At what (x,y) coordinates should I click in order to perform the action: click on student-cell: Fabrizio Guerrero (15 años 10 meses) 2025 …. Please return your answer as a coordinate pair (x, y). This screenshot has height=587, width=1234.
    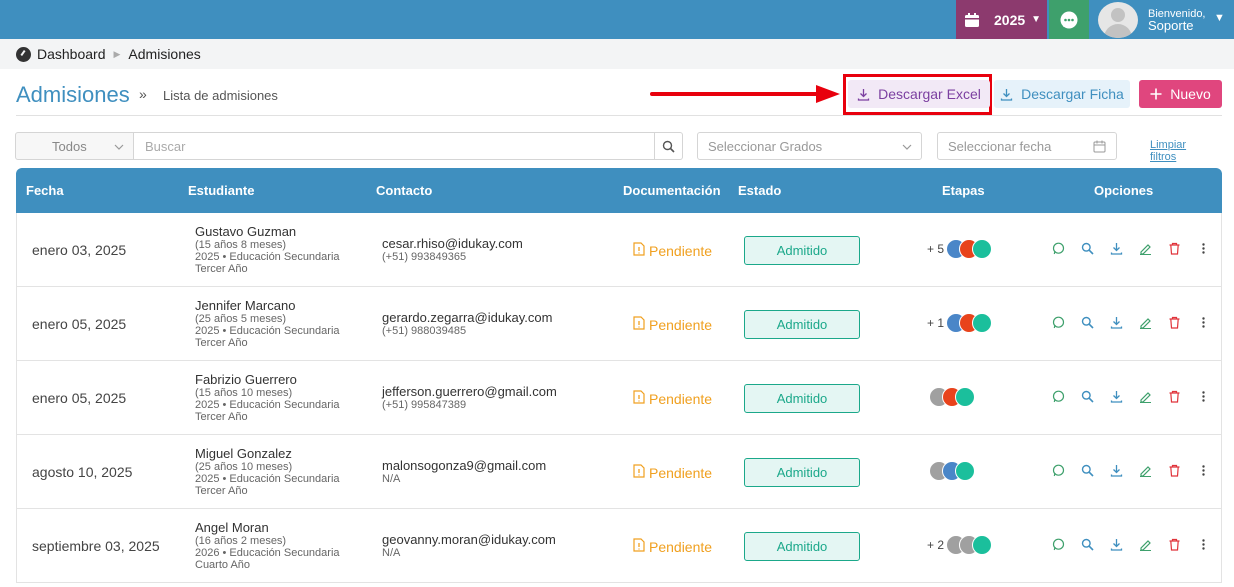
    Looking at the image, I should click on (267, 397).